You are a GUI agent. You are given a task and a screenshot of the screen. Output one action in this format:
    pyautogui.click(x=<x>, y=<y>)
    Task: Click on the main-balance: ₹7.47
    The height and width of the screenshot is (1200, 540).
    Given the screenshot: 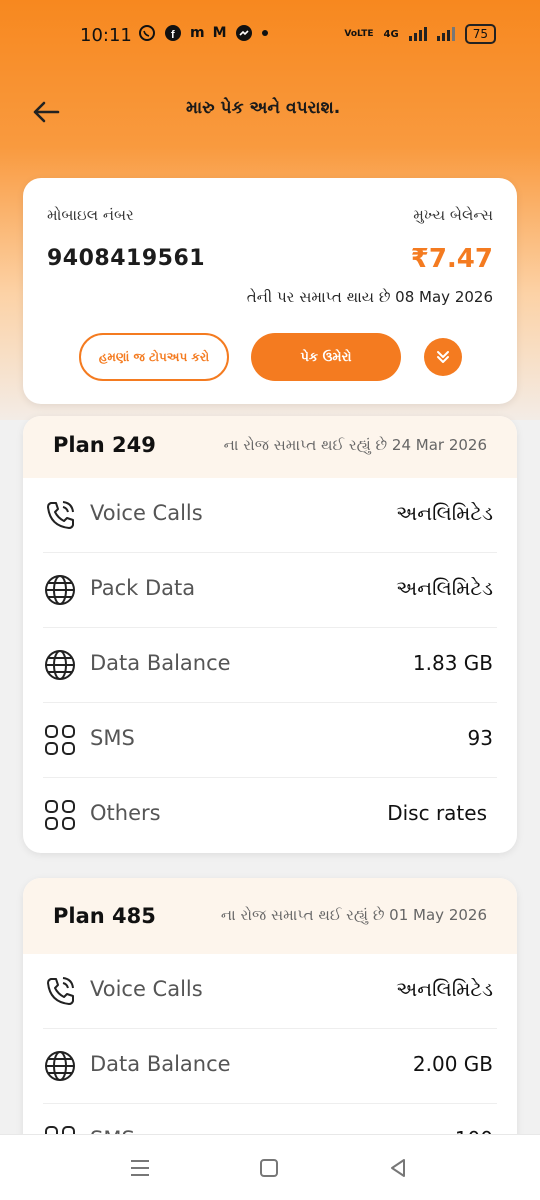 What is the action you would take?
    pyautogui.click(x=451, y=259)
    